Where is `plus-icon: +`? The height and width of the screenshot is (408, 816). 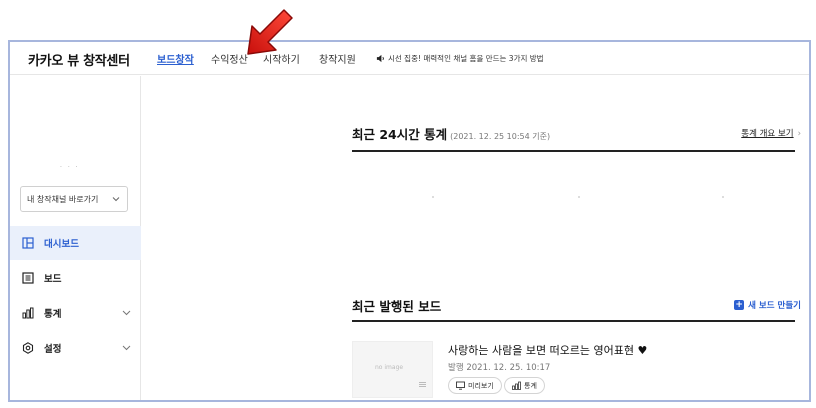
plus-icon: + is located at coordinates (739, 305).